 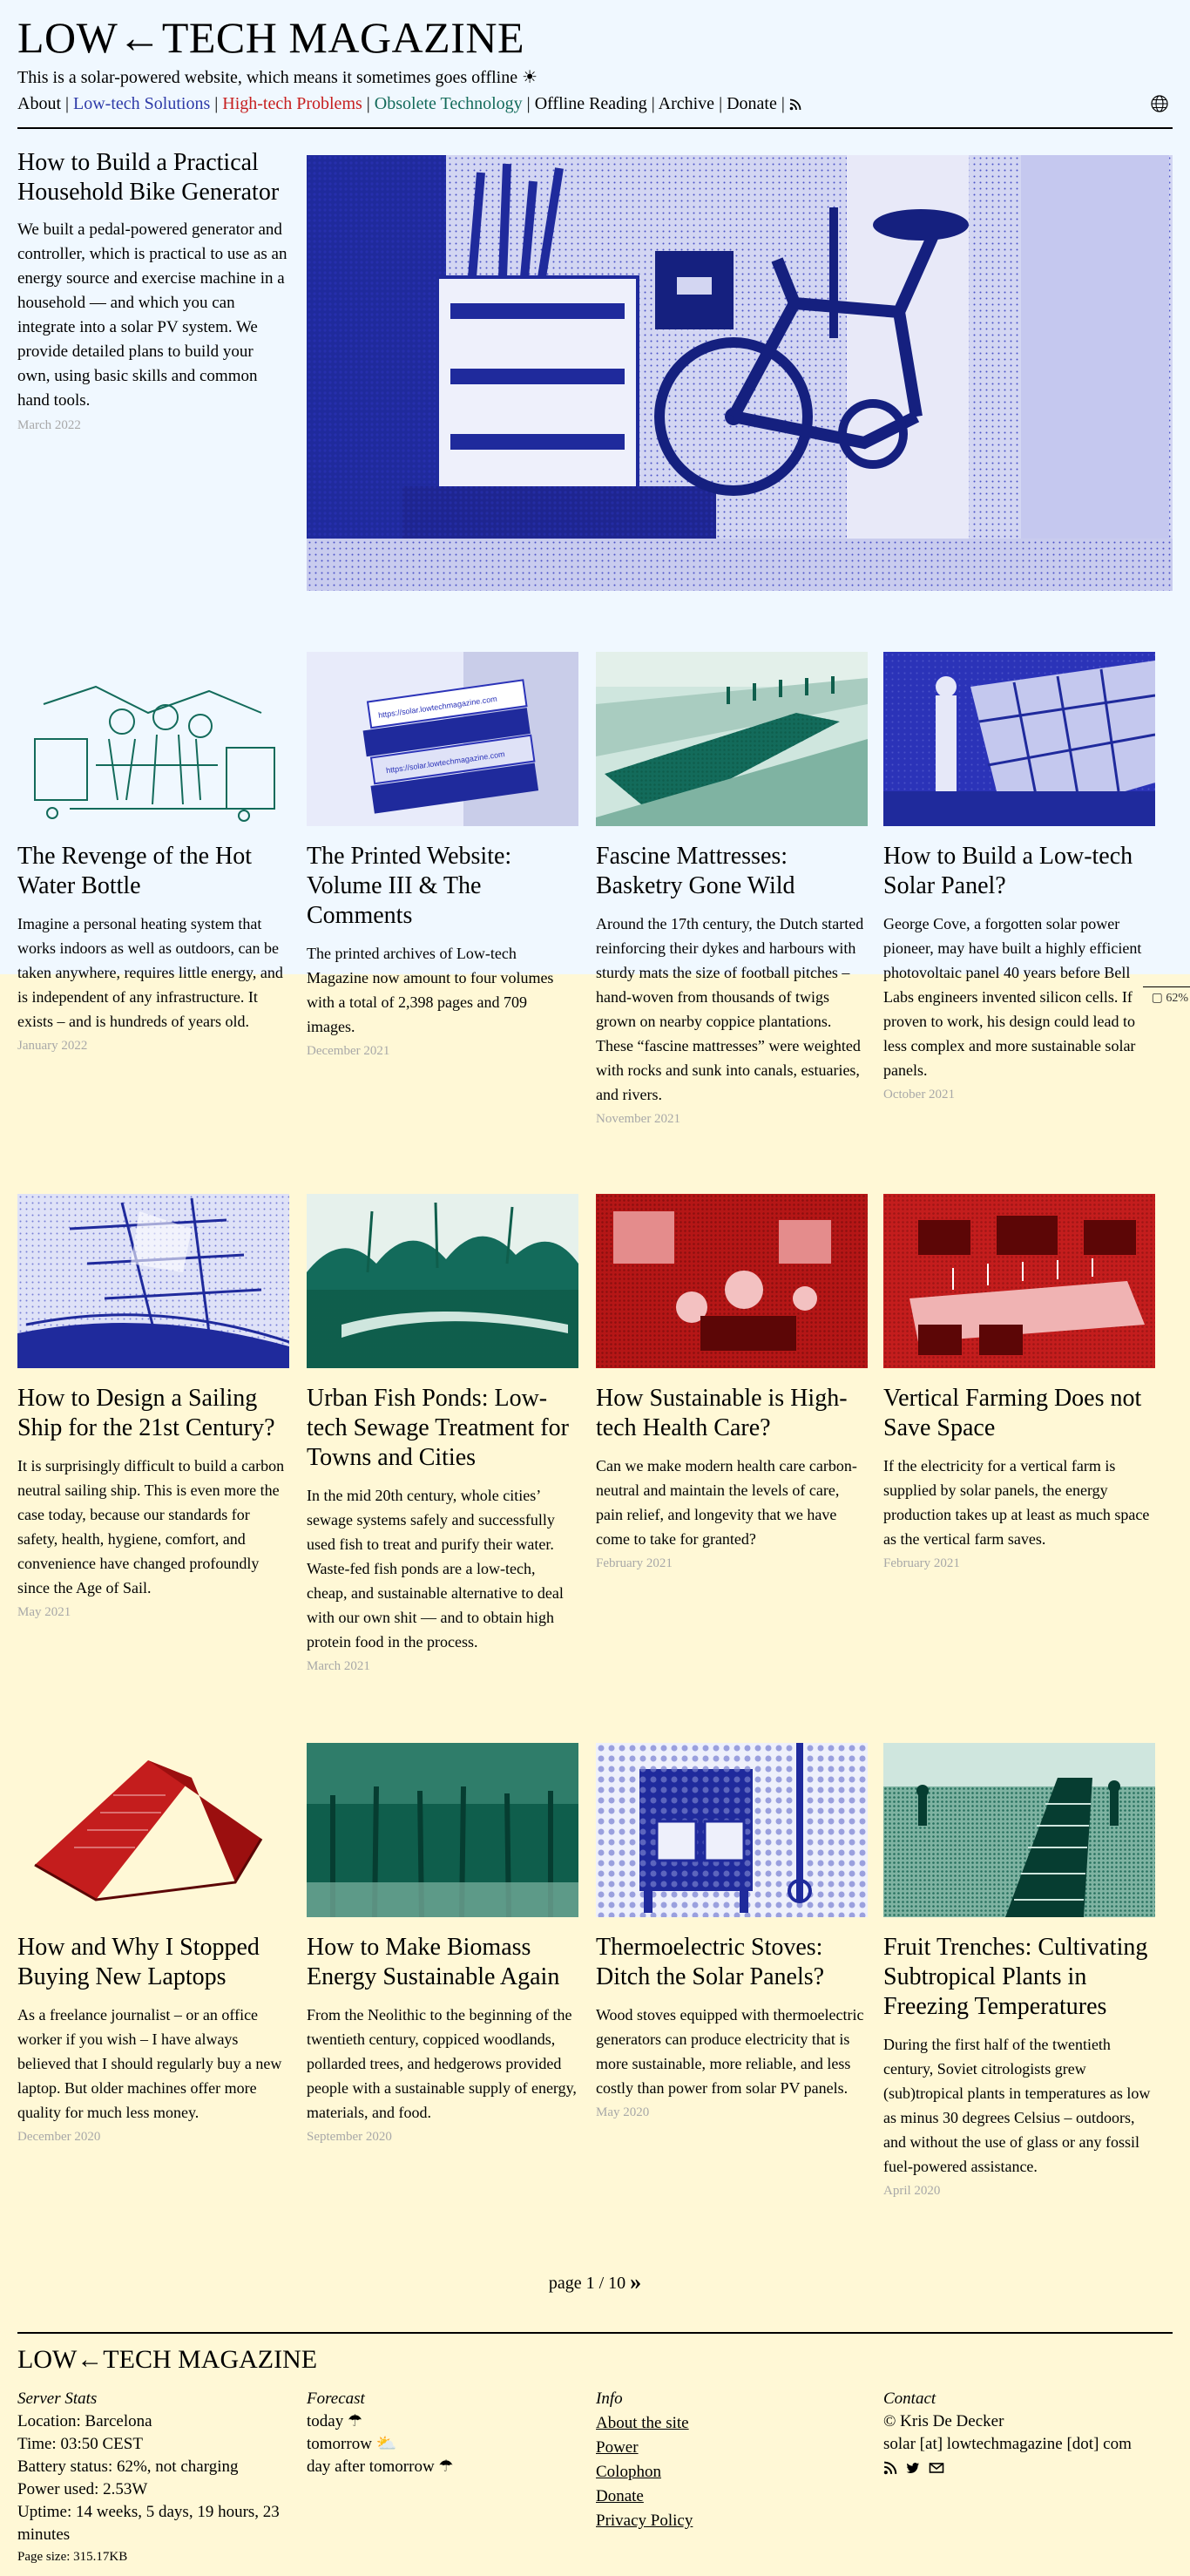 I want to click on contact-copyright: © Kris De Decker, so click(x=943, y=2421).